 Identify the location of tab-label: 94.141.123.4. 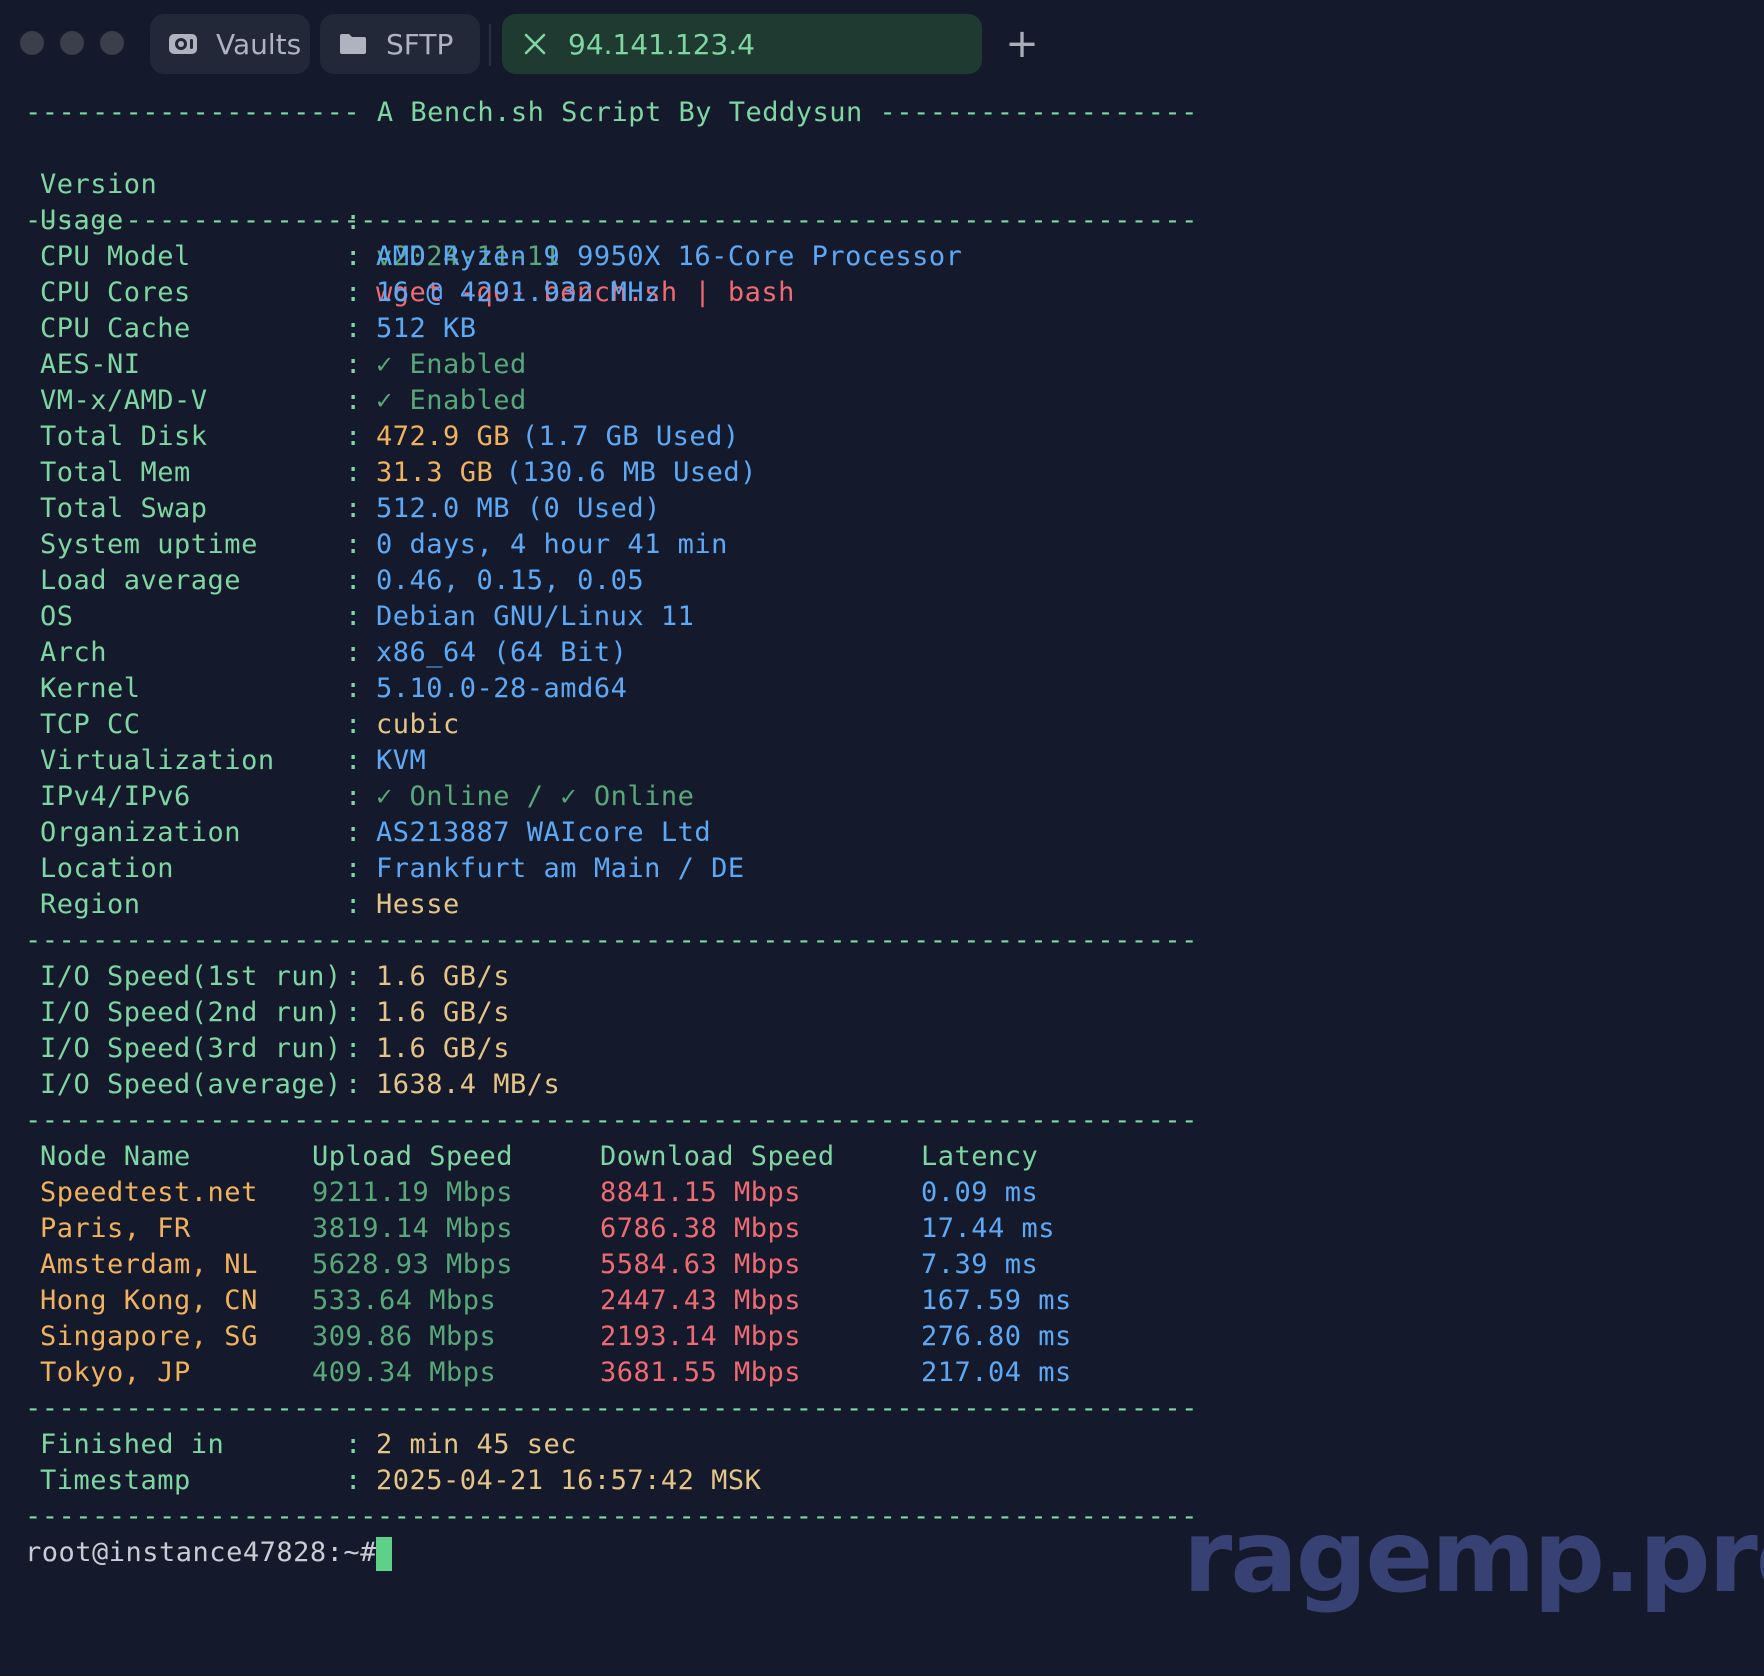
(662, 44).